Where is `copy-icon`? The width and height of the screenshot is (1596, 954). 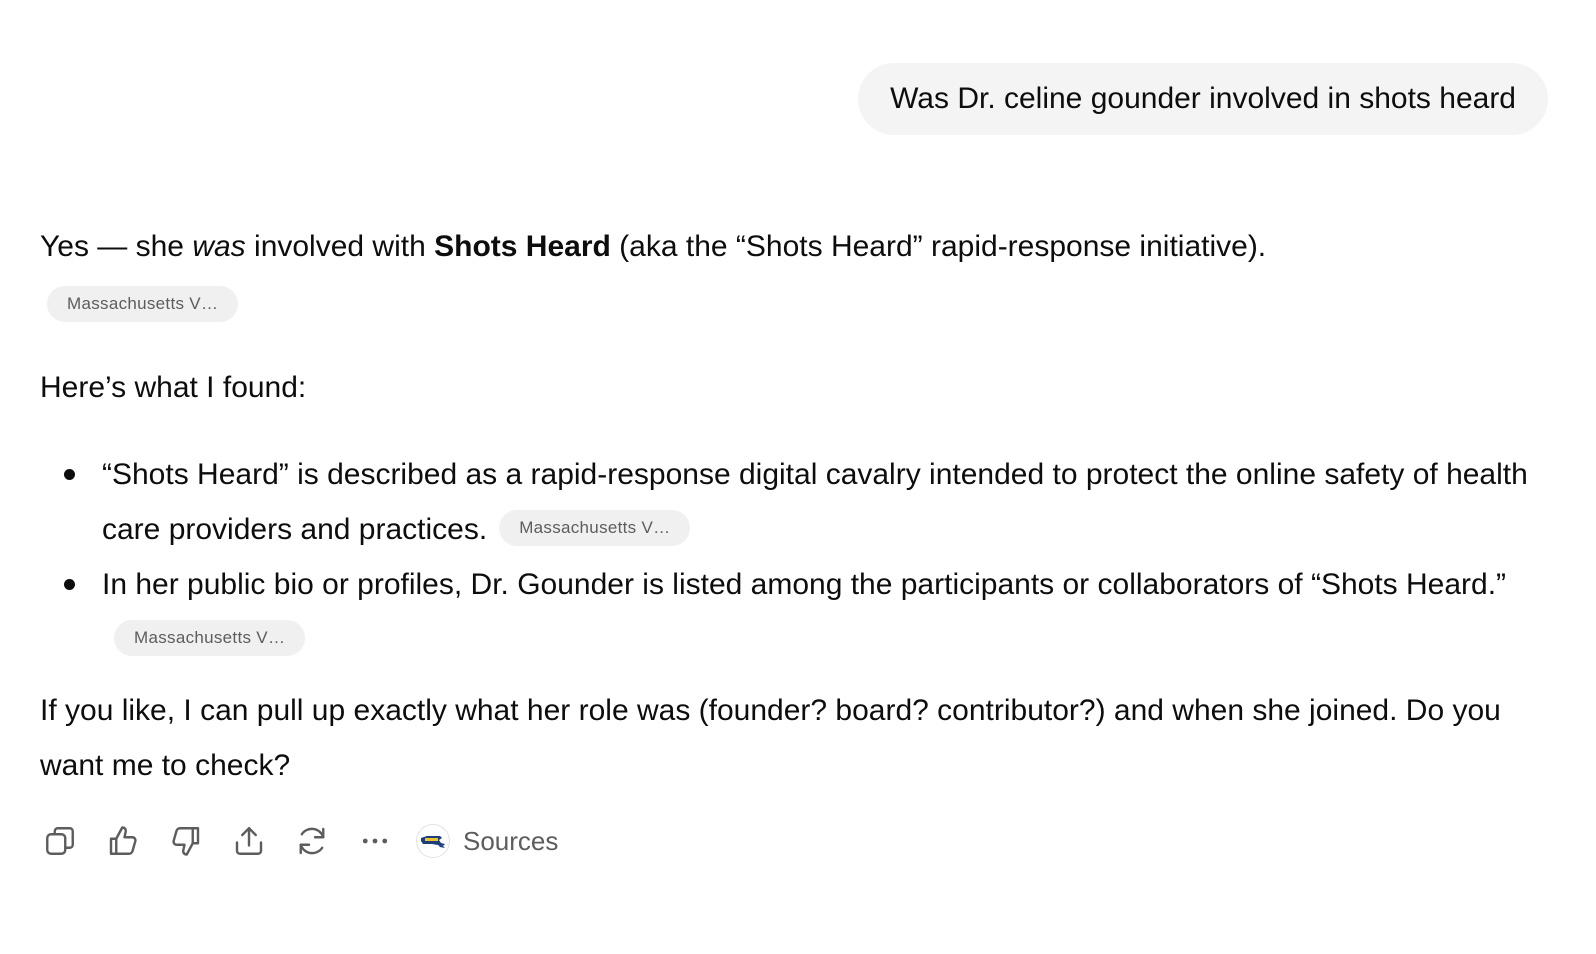 copy-icon is located at coordinates (60, 841).